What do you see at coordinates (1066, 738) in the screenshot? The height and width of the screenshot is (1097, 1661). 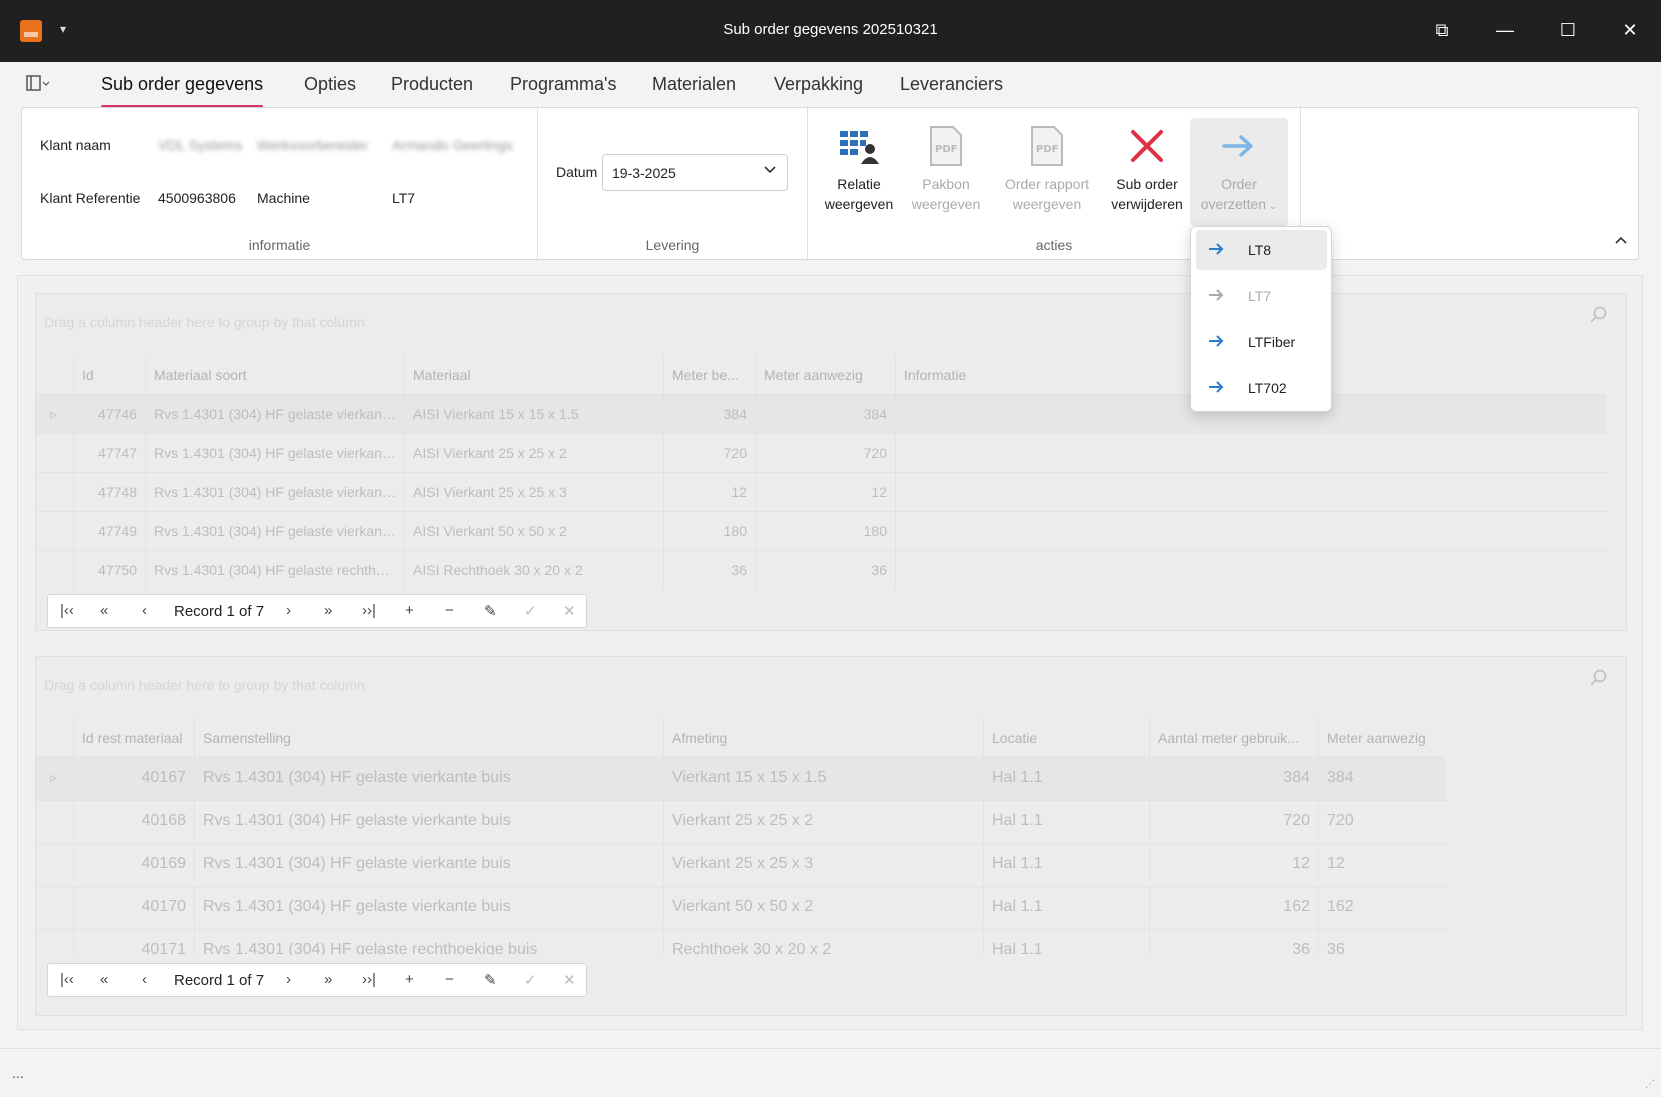 I see `column-header: Locatie` at bounding box center [1066, 738].